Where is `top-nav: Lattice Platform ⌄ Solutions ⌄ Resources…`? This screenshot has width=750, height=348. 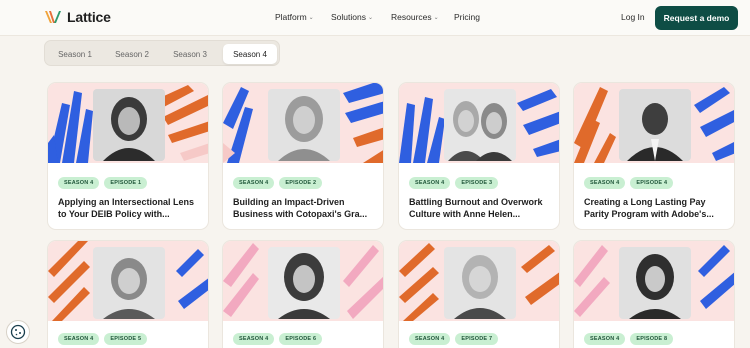
top-nav: Lattice Platform ⌄ Solutions ⌄ Resources… is located at coordinates (375, 18).